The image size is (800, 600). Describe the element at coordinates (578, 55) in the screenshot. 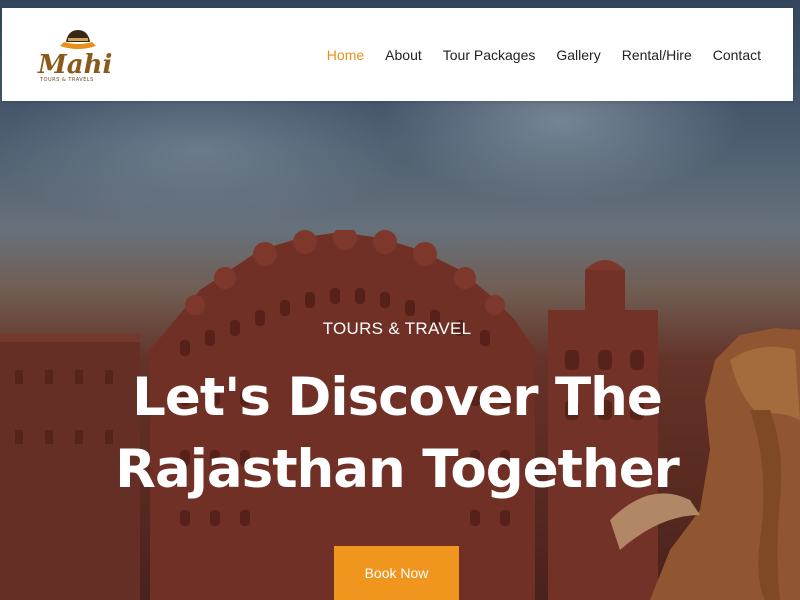

I see `nav-link-gallery: Gallery` at that location.